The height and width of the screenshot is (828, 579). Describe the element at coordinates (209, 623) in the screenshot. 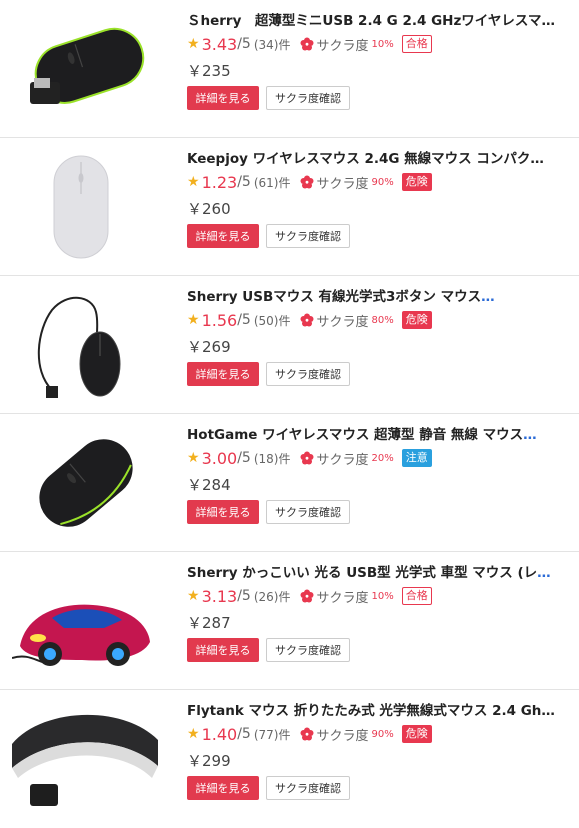

I see `price: ￥287` at that location.